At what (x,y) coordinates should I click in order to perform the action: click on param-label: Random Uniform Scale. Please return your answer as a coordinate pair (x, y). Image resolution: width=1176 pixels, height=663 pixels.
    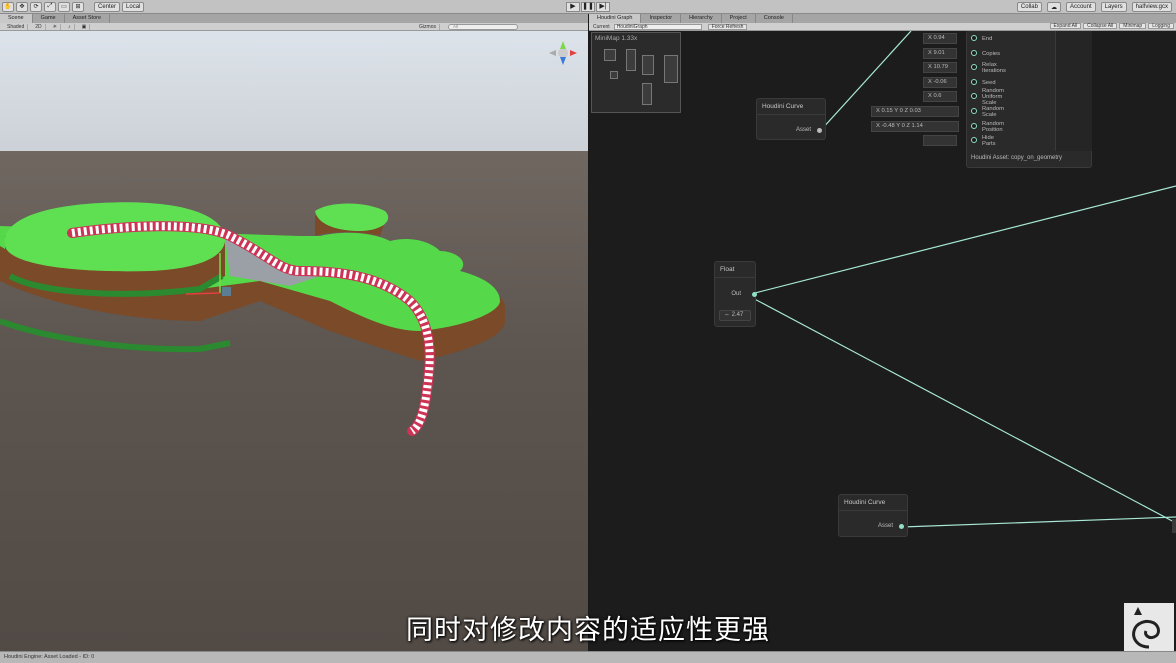
    Looking at the image, I should click on (993, 96).